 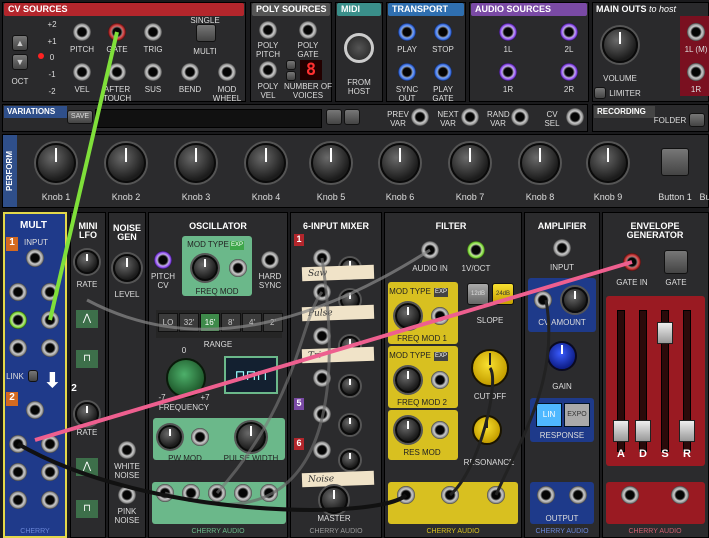 I want to click on mult2-out-f-jack, so click(x=50, y=500).